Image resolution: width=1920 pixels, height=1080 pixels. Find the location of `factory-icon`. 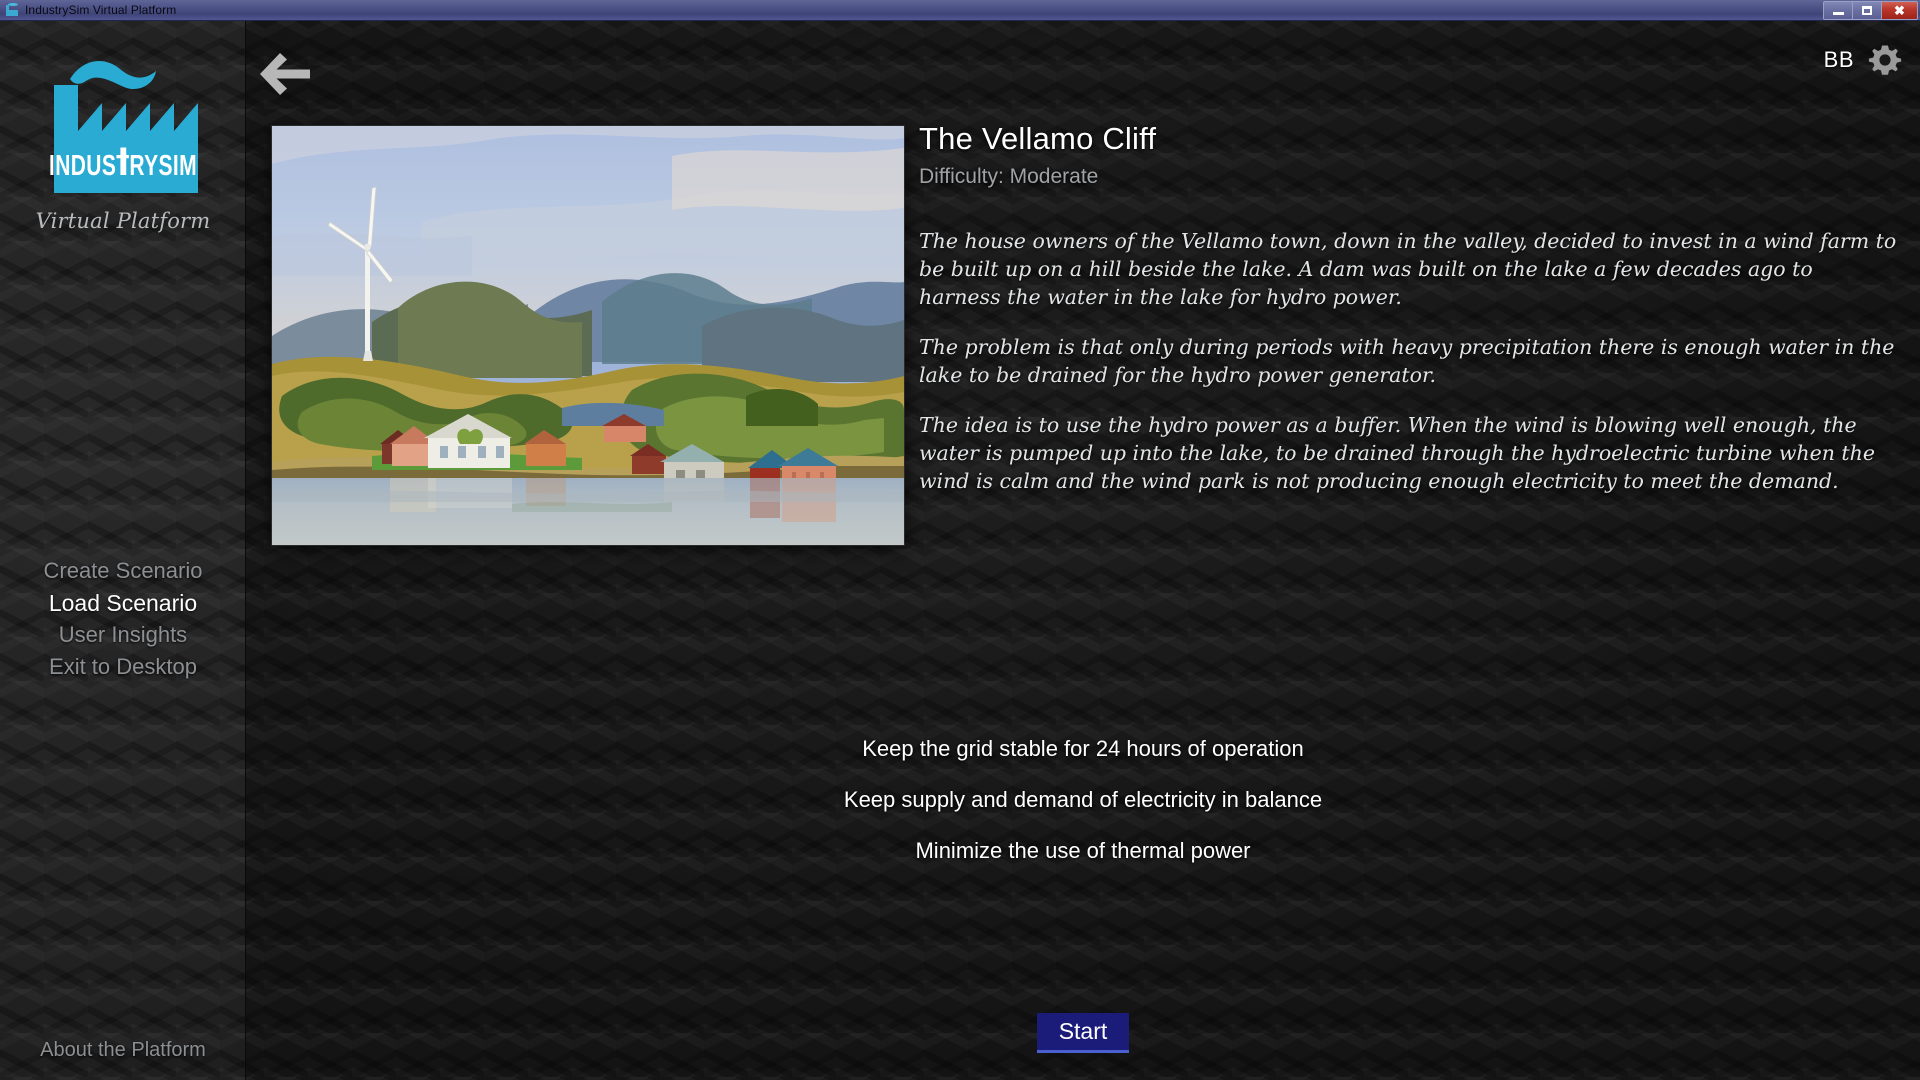

factory-icon is located at coordinates (12, 10).